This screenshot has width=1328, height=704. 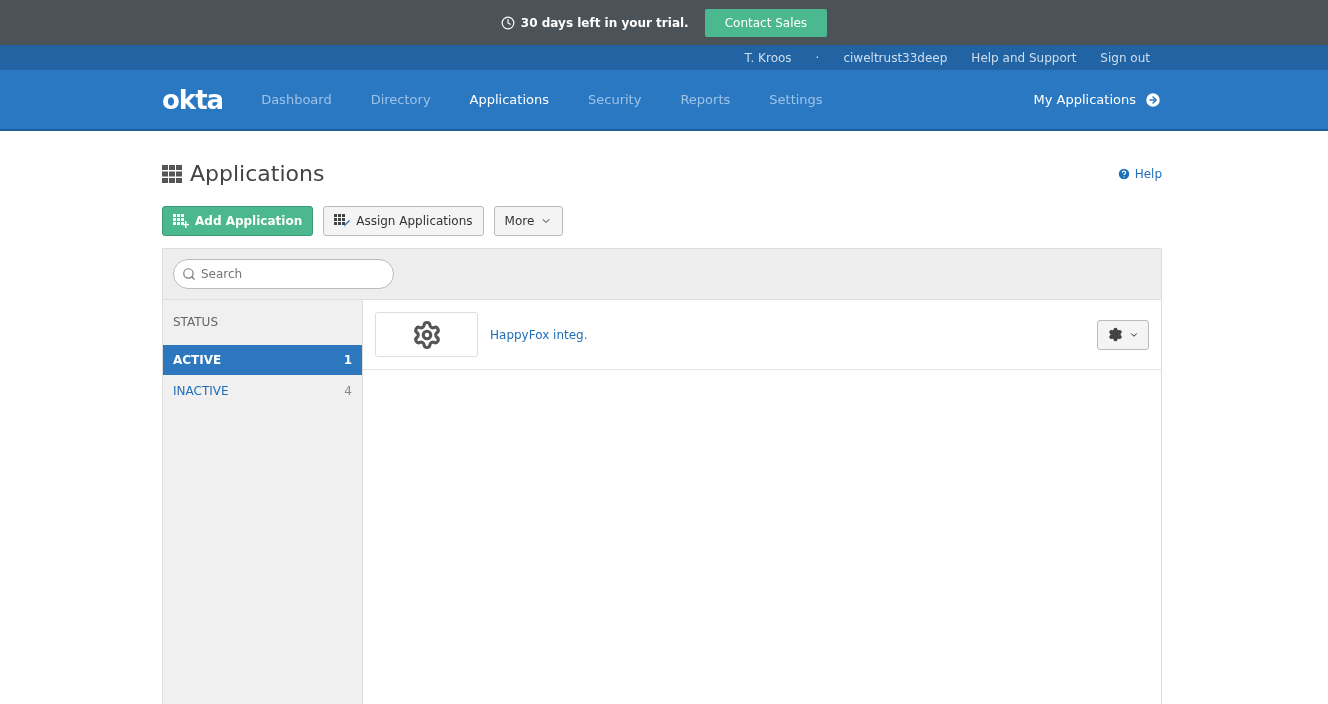 What do you see at coordinates (400, 99) in the screenshot?
I see `nav-tab: Directory` at bounding box center [400, 99].